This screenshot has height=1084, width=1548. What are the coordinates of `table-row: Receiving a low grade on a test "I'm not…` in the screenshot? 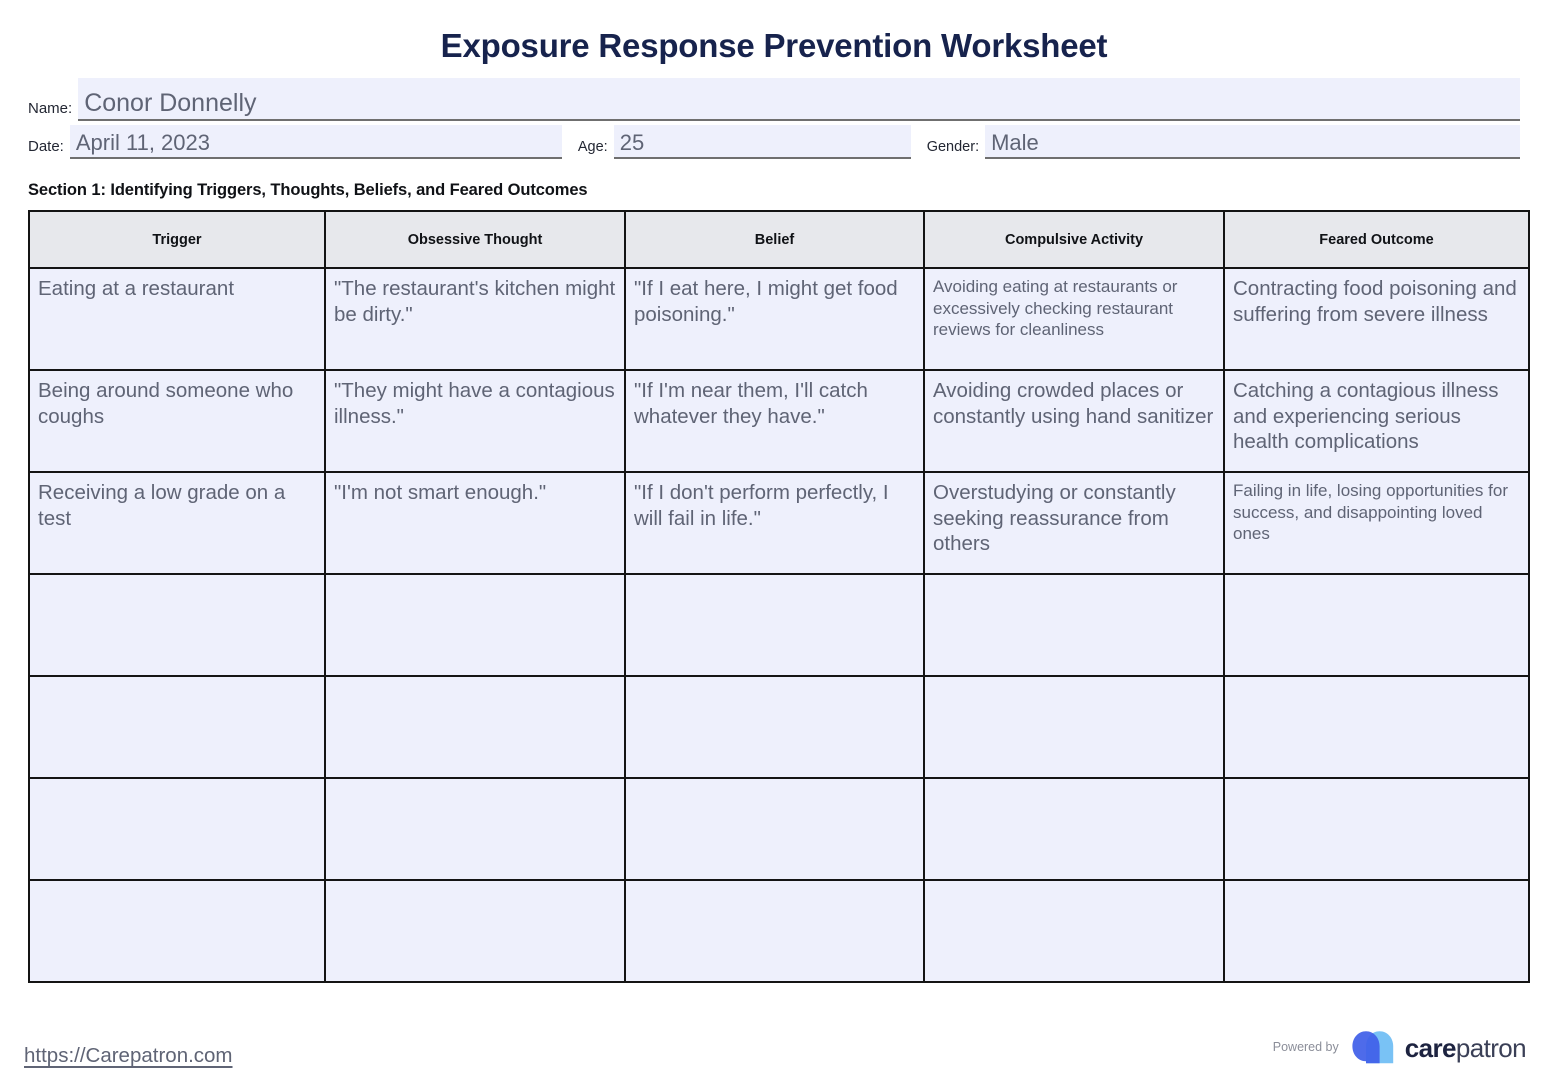 It's located at (779, 523).